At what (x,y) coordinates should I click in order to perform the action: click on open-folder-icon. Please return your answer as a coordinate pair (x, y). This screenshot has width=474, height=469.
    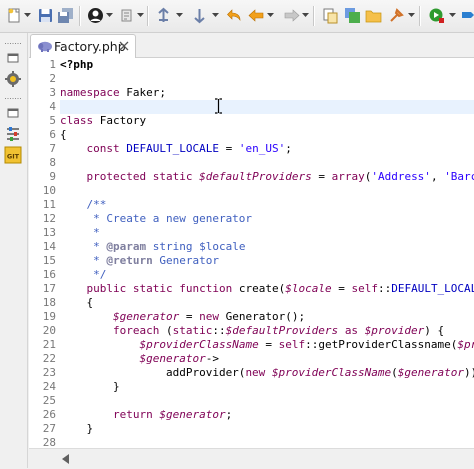
    Looking at the image, I should click on (373, 15).